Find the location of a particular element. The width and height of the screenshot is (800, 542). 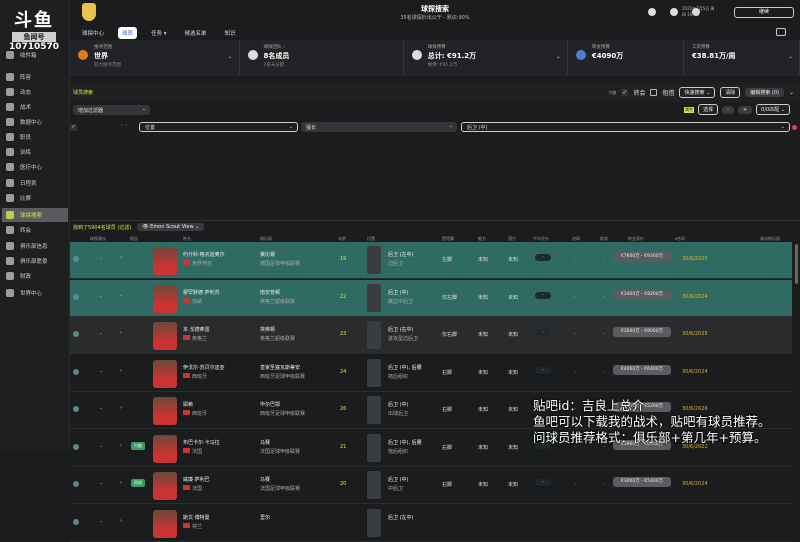

assists: - is located at coordinates (604, 296).